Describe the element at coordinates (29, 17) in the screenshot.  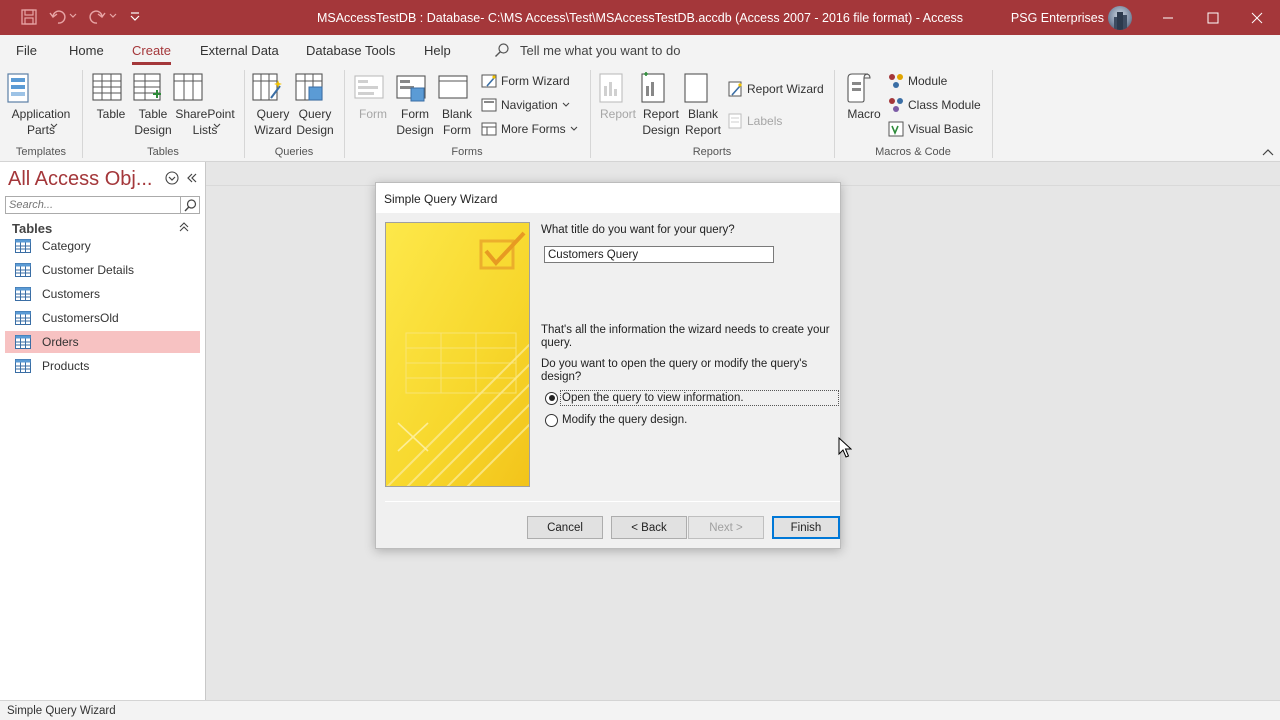
I see `save-icon` at that location.